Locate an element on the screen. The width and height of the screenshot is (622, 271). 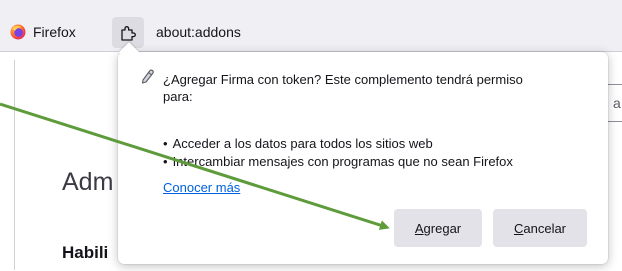
add-label: gregar is located at coordinates (442, 228).